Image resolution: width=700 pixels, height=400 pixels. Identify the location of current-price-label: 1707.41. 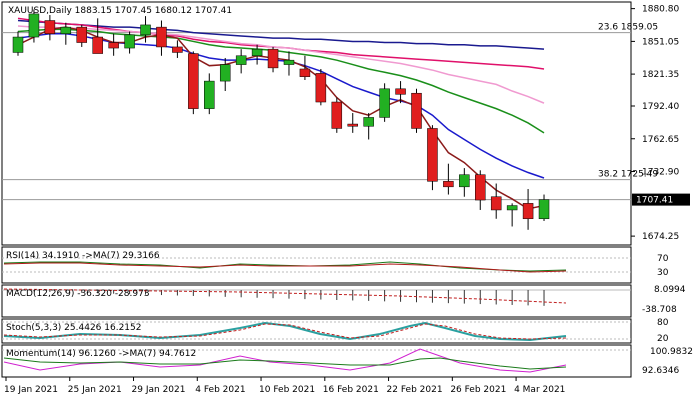
(654, 201).